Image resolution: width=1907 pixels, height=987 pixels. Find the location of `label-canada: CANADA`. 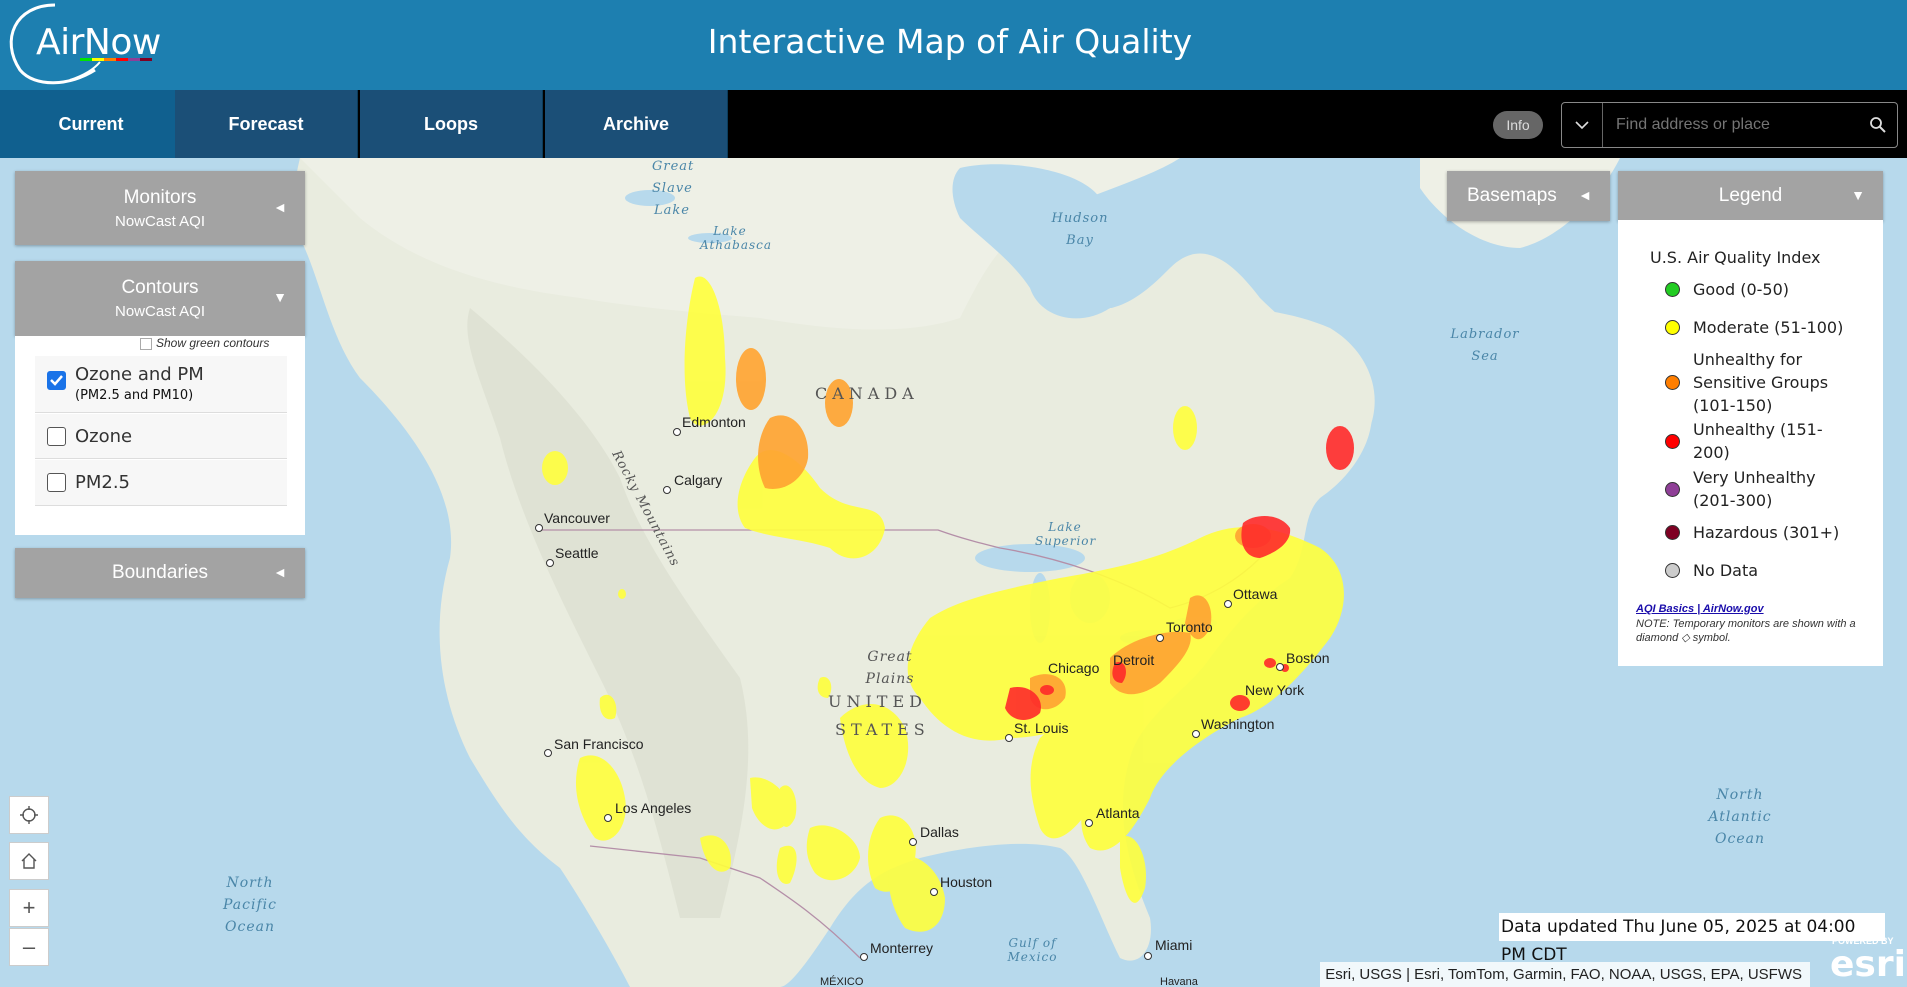

label-canada: CANADA is located at coordinates (867, 393).